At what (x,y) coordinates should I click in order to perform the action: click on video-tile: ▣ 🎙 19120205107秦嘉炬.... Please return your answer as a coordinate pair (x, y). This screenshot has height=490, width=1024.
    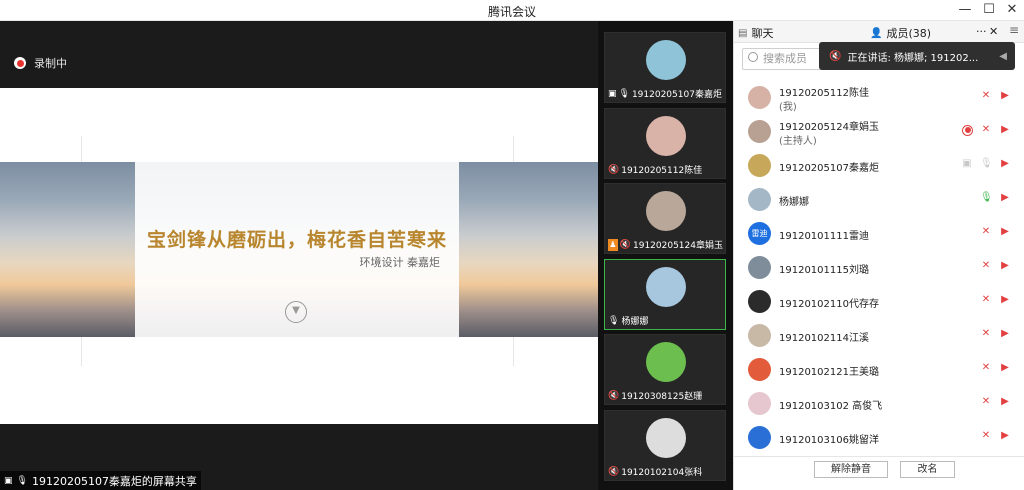
    Looking at the image, I should click on (665, 67).